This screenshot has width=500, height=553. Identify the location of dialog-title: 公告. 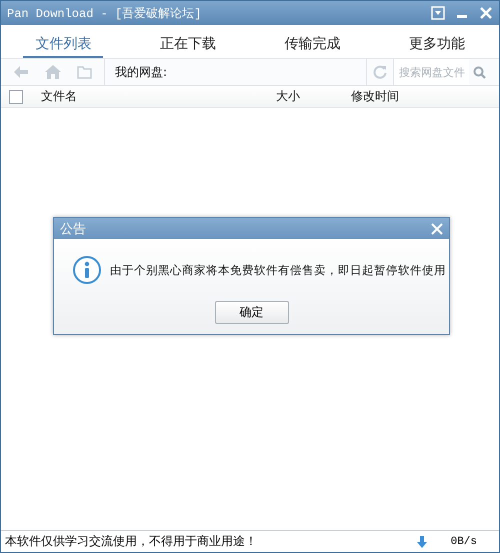
(73, 229).